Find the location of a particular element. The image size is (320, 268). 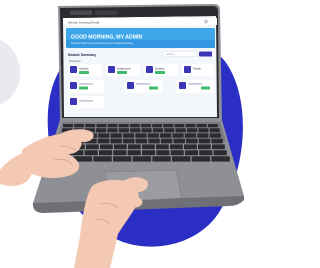

search-button is located at coordinates (205, 54).